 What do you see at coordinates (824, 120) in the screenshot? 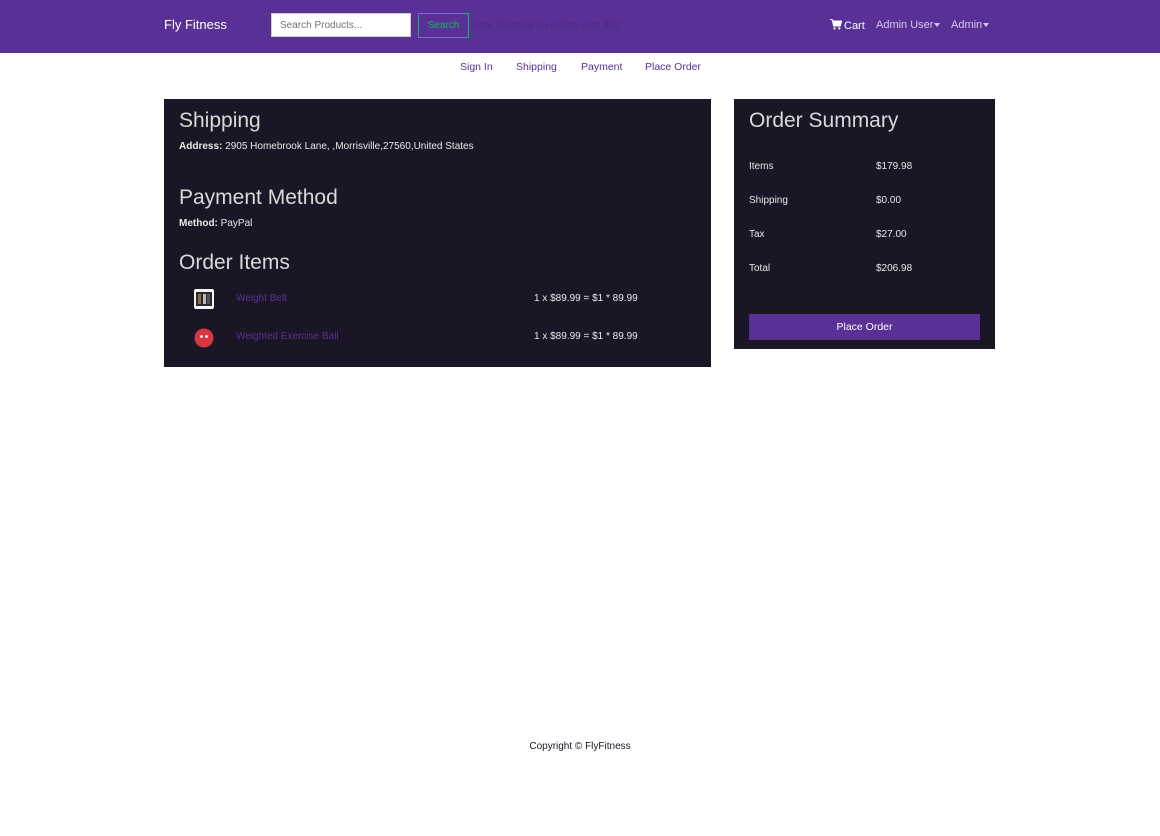
I see `order-summary-heading: Order Summary` at bounding box center [824, 120].